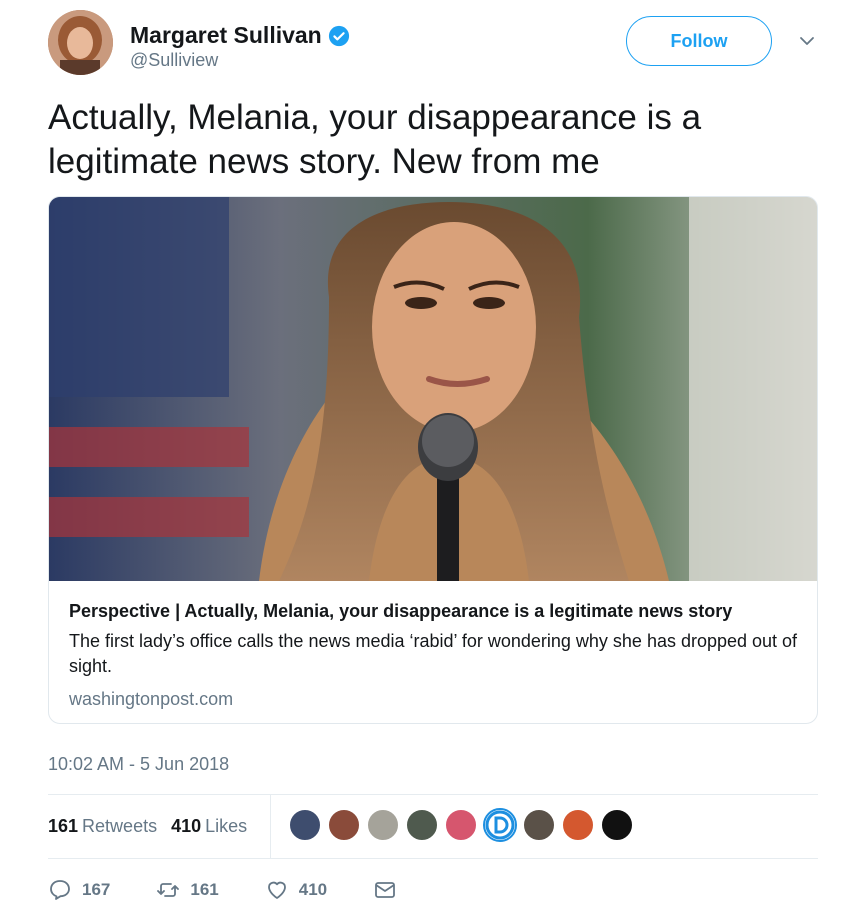 This screenshot has height=919, width=866. Describe the element at coordinates (807, 41) in the screenshot. I see `chevron-down-icon` at that location.